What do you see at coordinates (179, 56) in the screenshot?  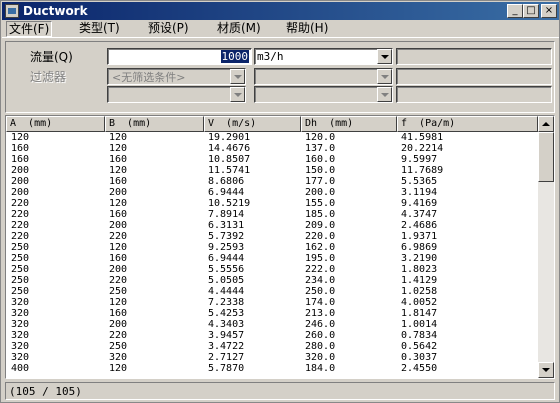 I see `flow-input: 1000` at bounding box center [179, 56].